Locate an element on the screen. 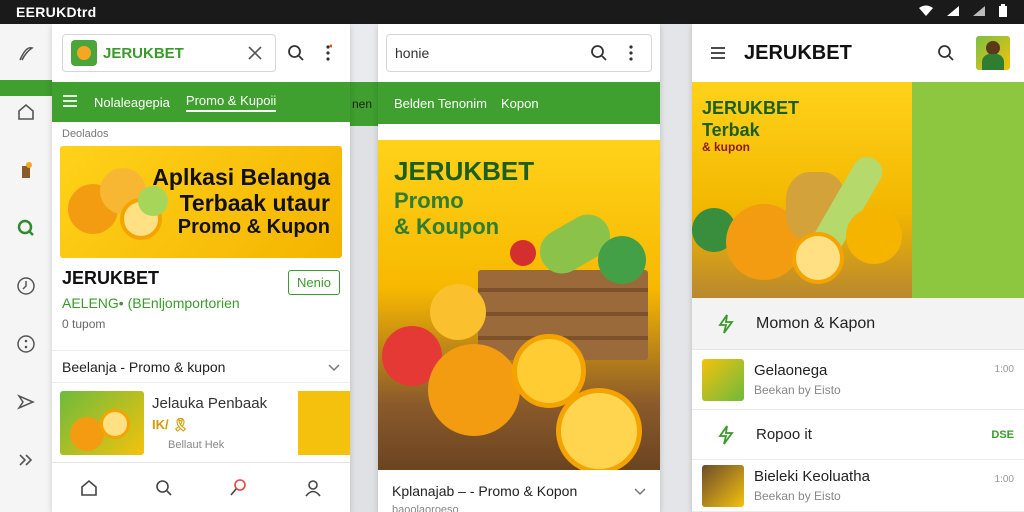 The height and width of the screenshot is (512, 1024). list-item-title: Gelaonega is located at coordinates (791, 370).